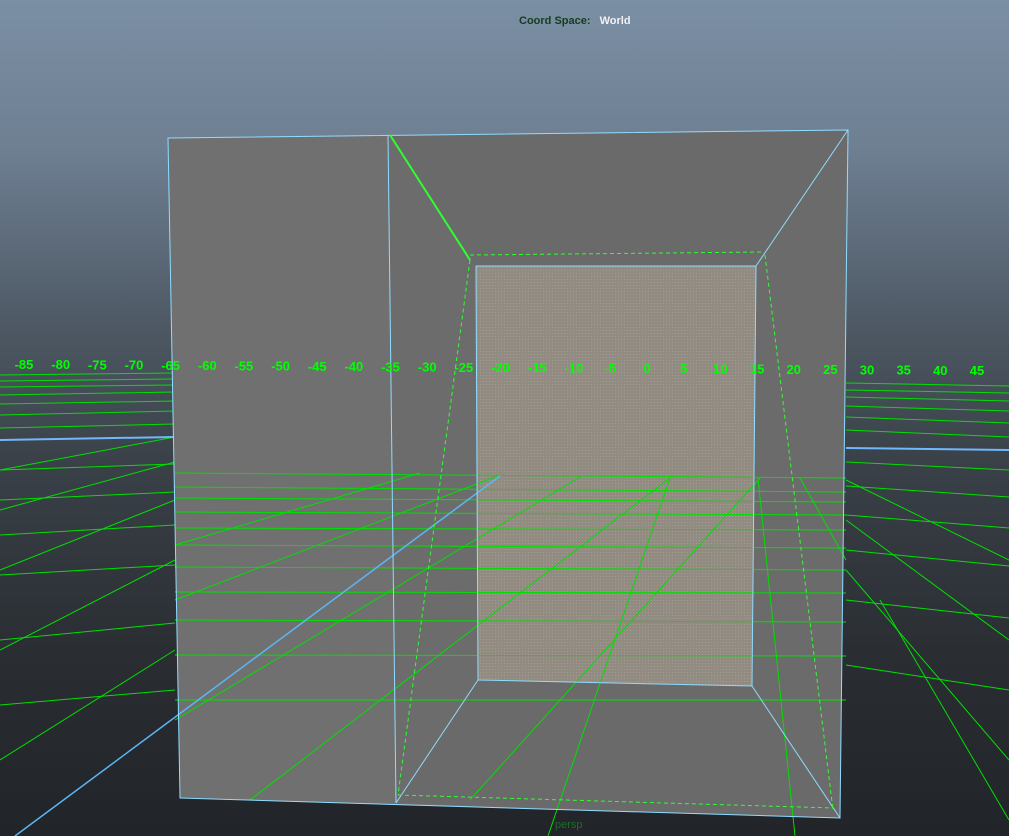 The height and width of the screenshot is (836, 1009). What do you see at coordinates (573, 368) in the screenshot?
I see `ruler-label: -10` at bounding box center [573, 368].